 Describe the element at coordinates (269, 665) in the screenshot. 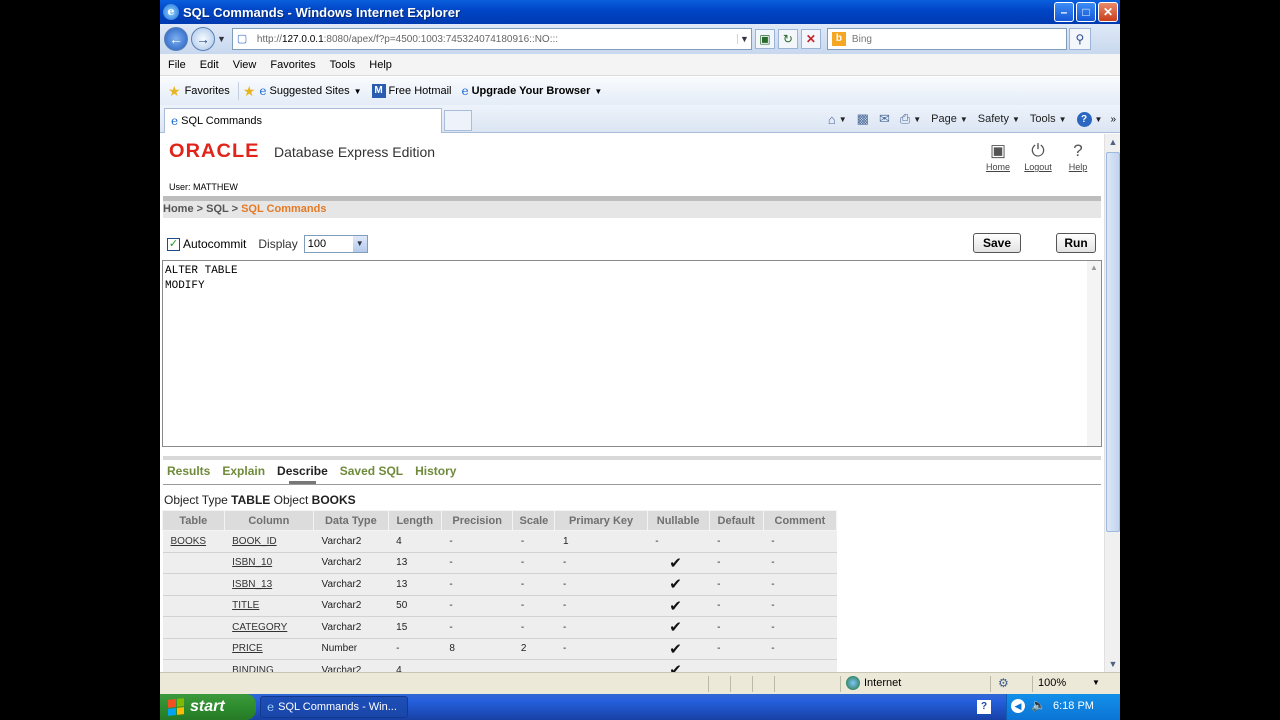

I see `table-cell: BINDING` at that location.